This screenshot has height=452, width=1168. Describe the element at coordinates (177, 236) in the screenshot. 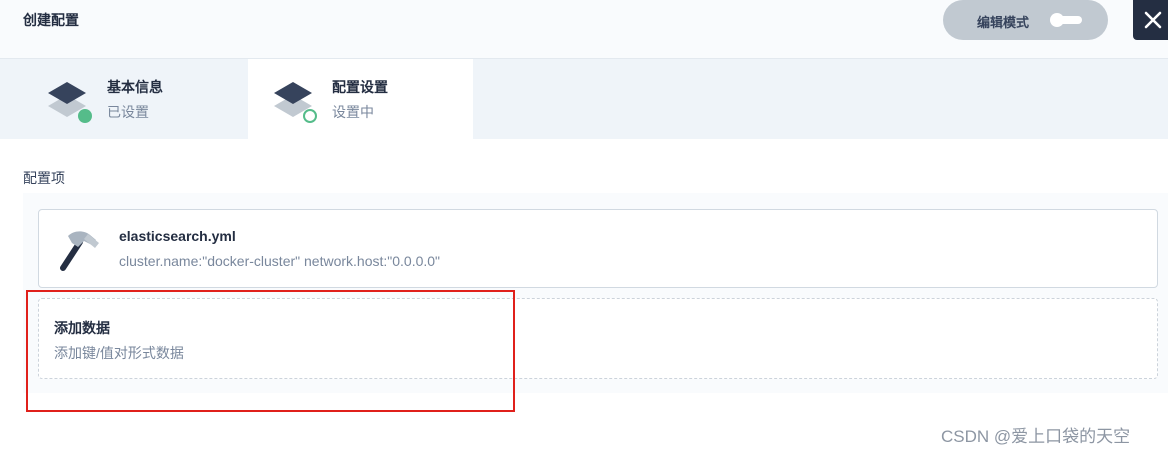

I see `config-item-title: elasticsearch.yml` at that location.